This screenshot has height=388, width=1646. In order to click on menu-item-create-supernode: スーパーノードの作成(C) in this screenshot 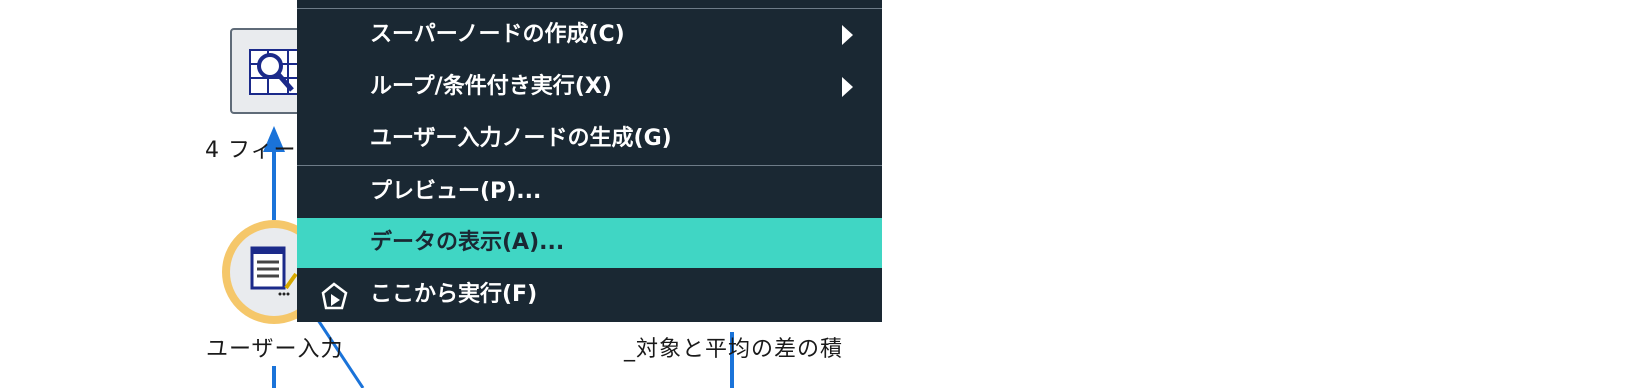, I will do `click(589, 35)`.